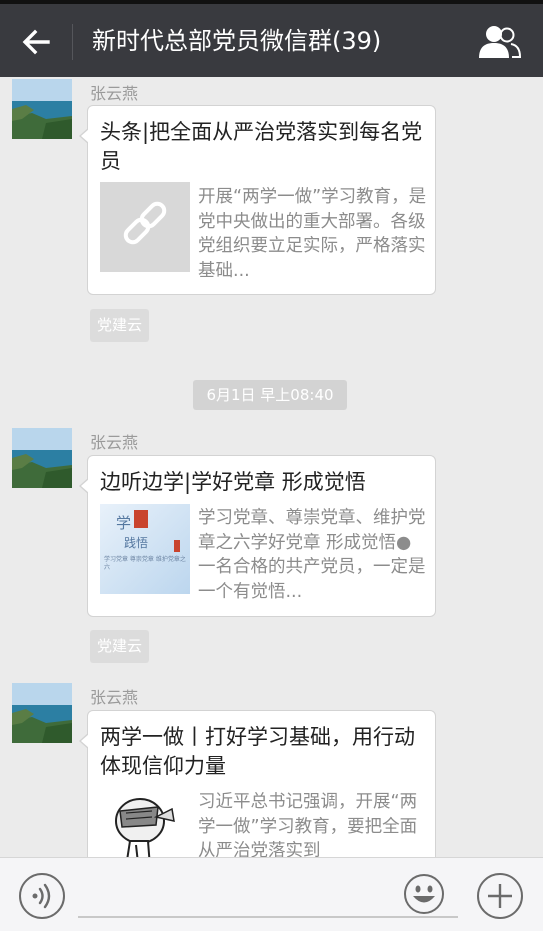 This screenshot has width=543, height=931. I want to click on chat-title: 新时代总部党员微信群(39), so click(237, 41).